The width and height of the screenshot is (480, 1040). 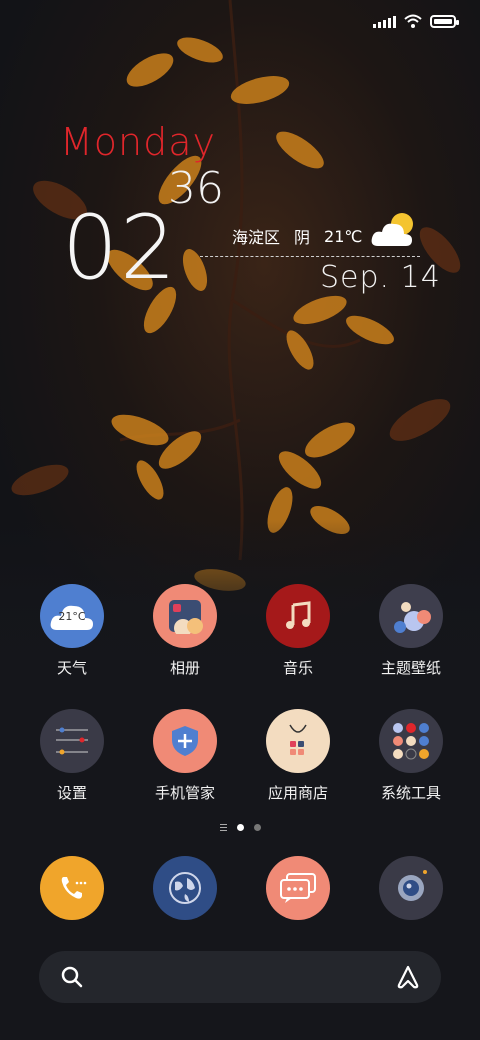 I want to click on dock-browser, so click(x=185, y=888).